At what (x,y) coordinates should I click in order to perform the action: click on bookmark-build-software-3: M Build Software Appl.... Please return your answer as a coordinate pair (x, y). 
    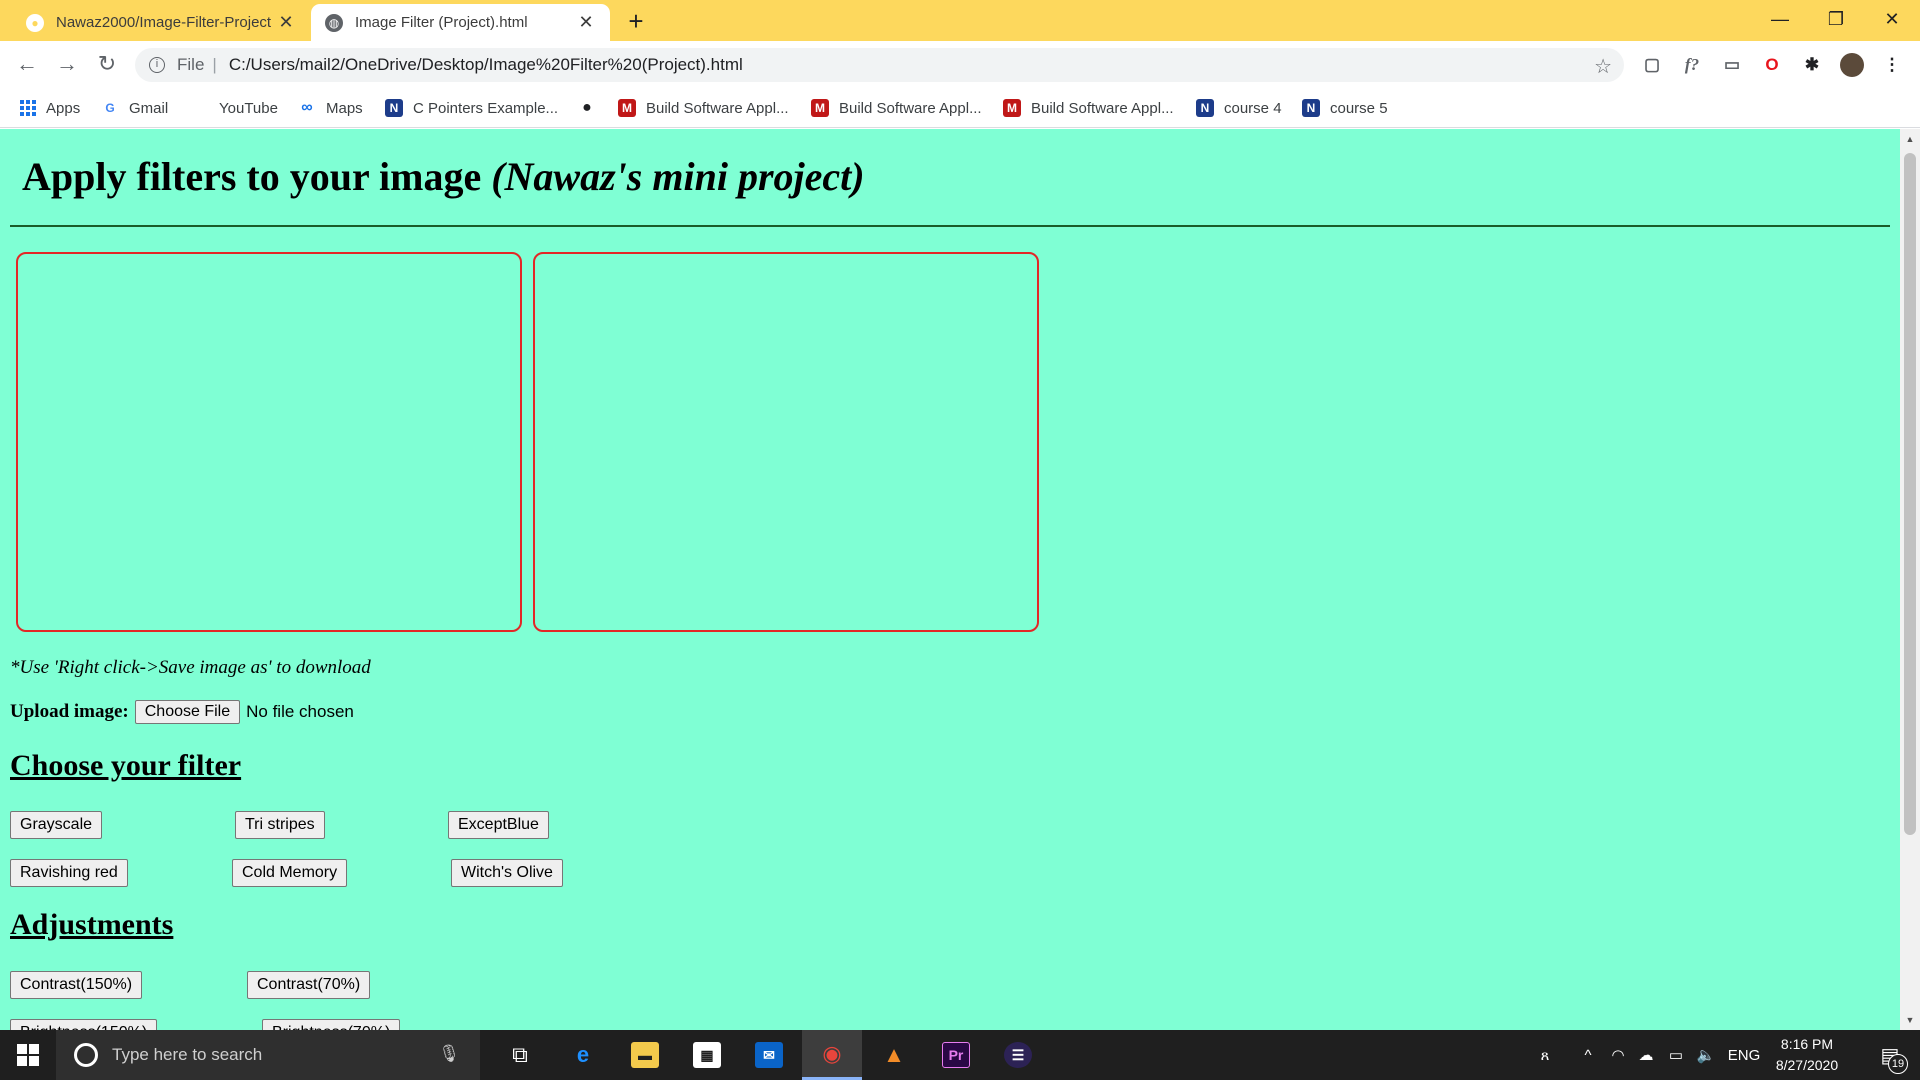
    Looking at the image, I should click on (1088, 108).